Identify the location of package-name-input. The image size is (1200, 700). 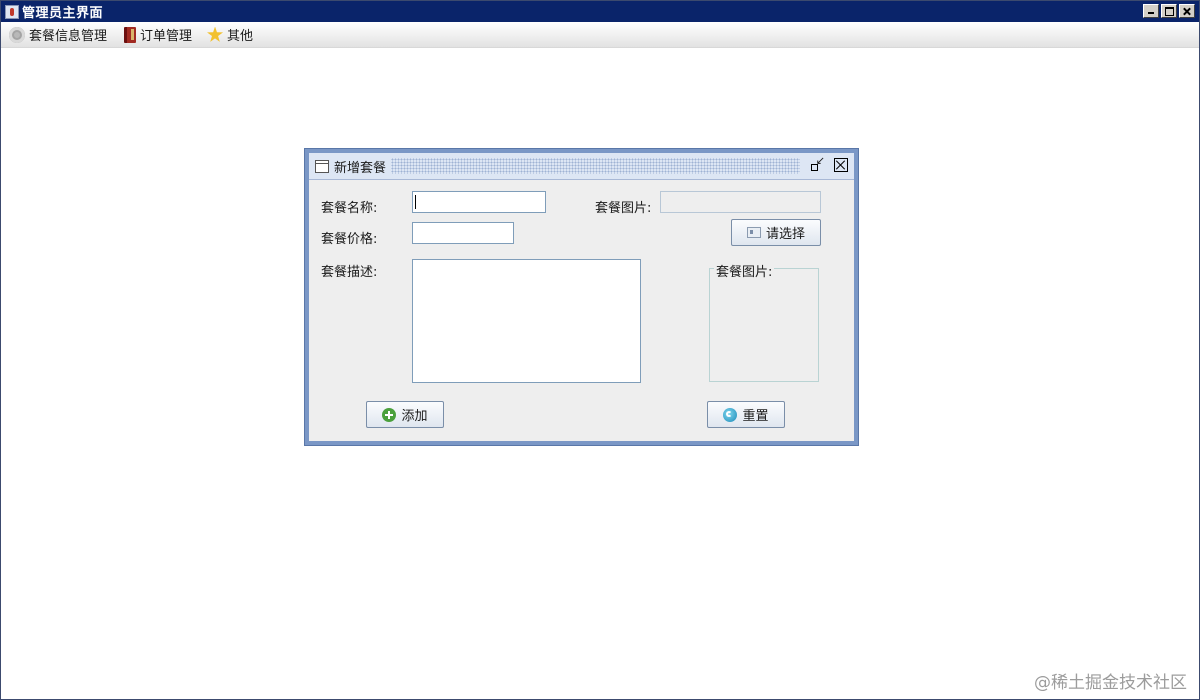
(479, 202).